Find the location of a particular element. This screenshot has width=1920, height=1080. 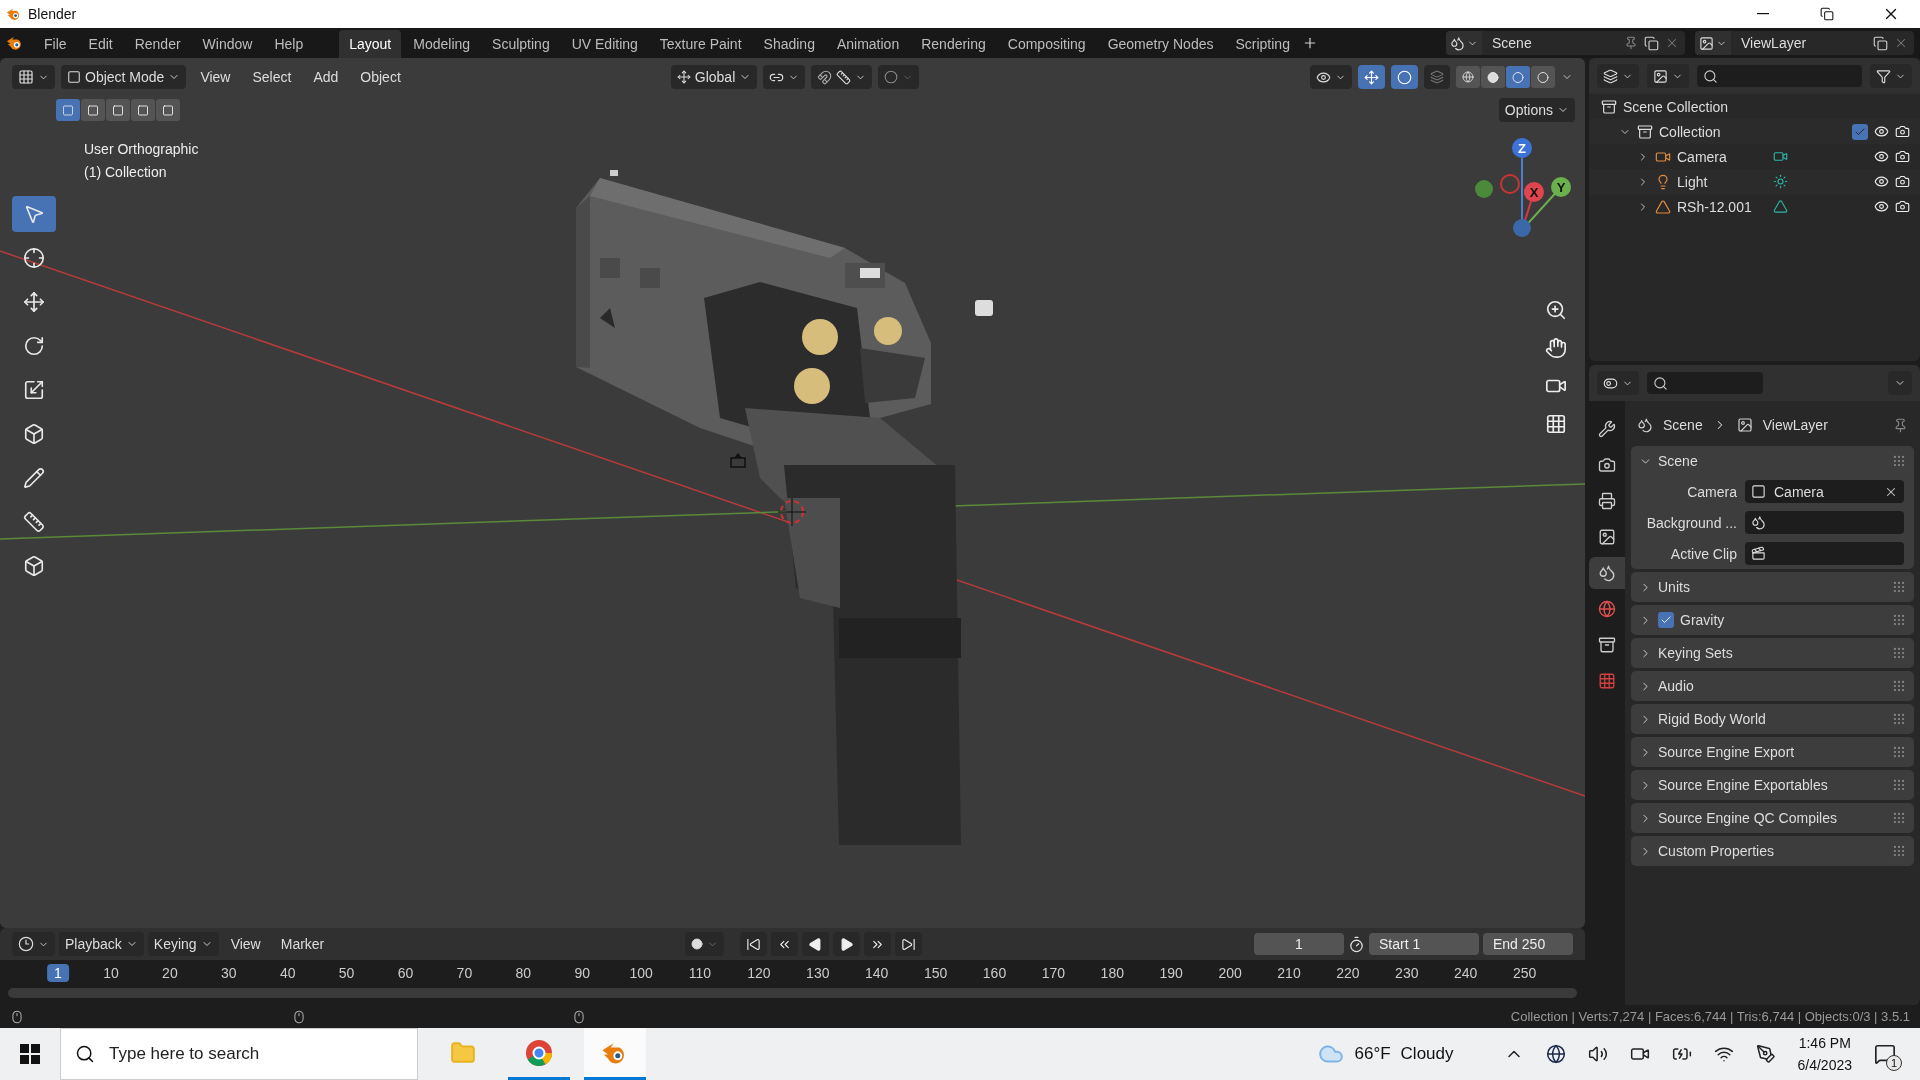

current-frame-field: 1 is located at coordinates (1299, 944).